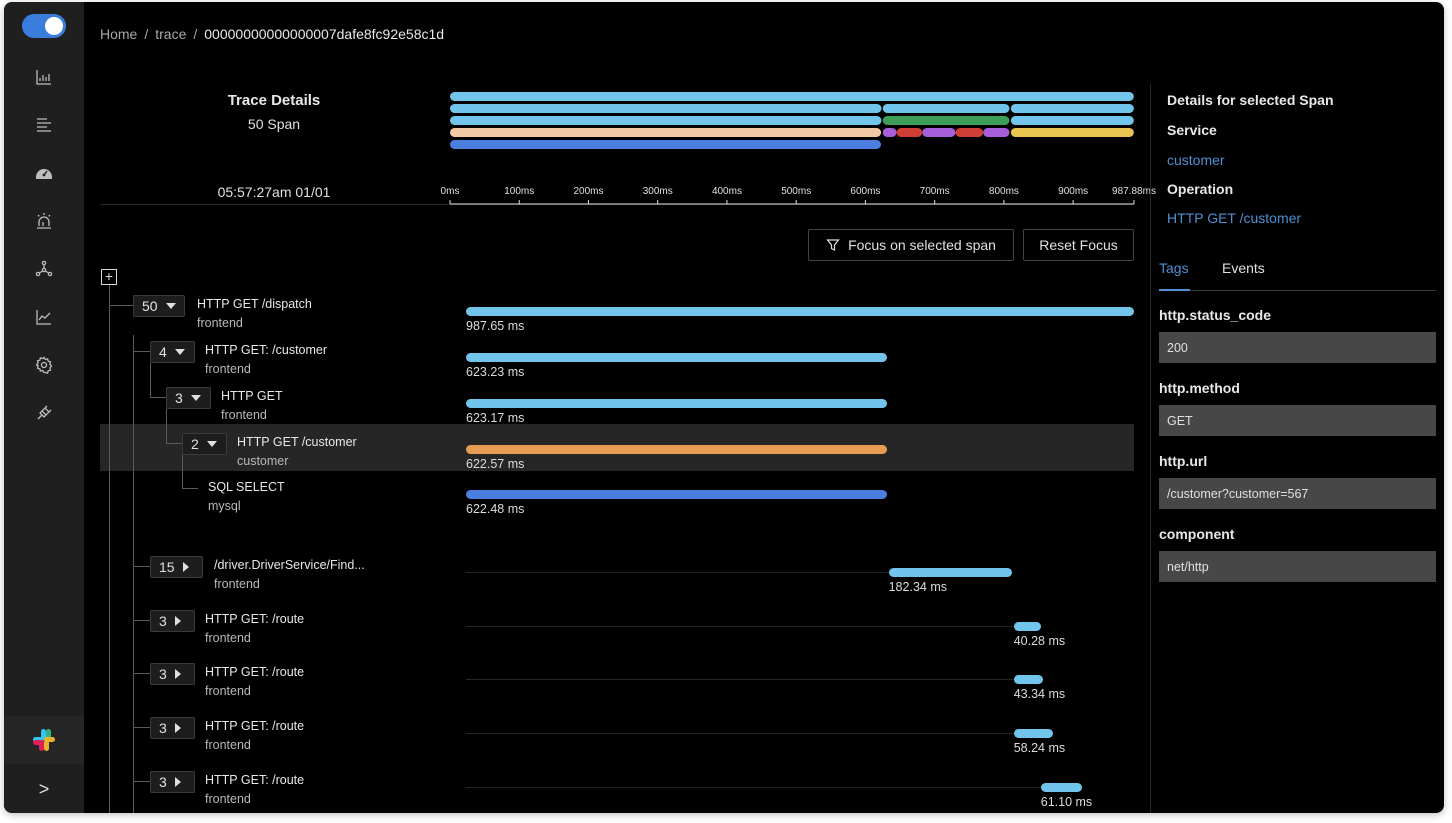  I want to click on child-count: 2, so click(195, 444).